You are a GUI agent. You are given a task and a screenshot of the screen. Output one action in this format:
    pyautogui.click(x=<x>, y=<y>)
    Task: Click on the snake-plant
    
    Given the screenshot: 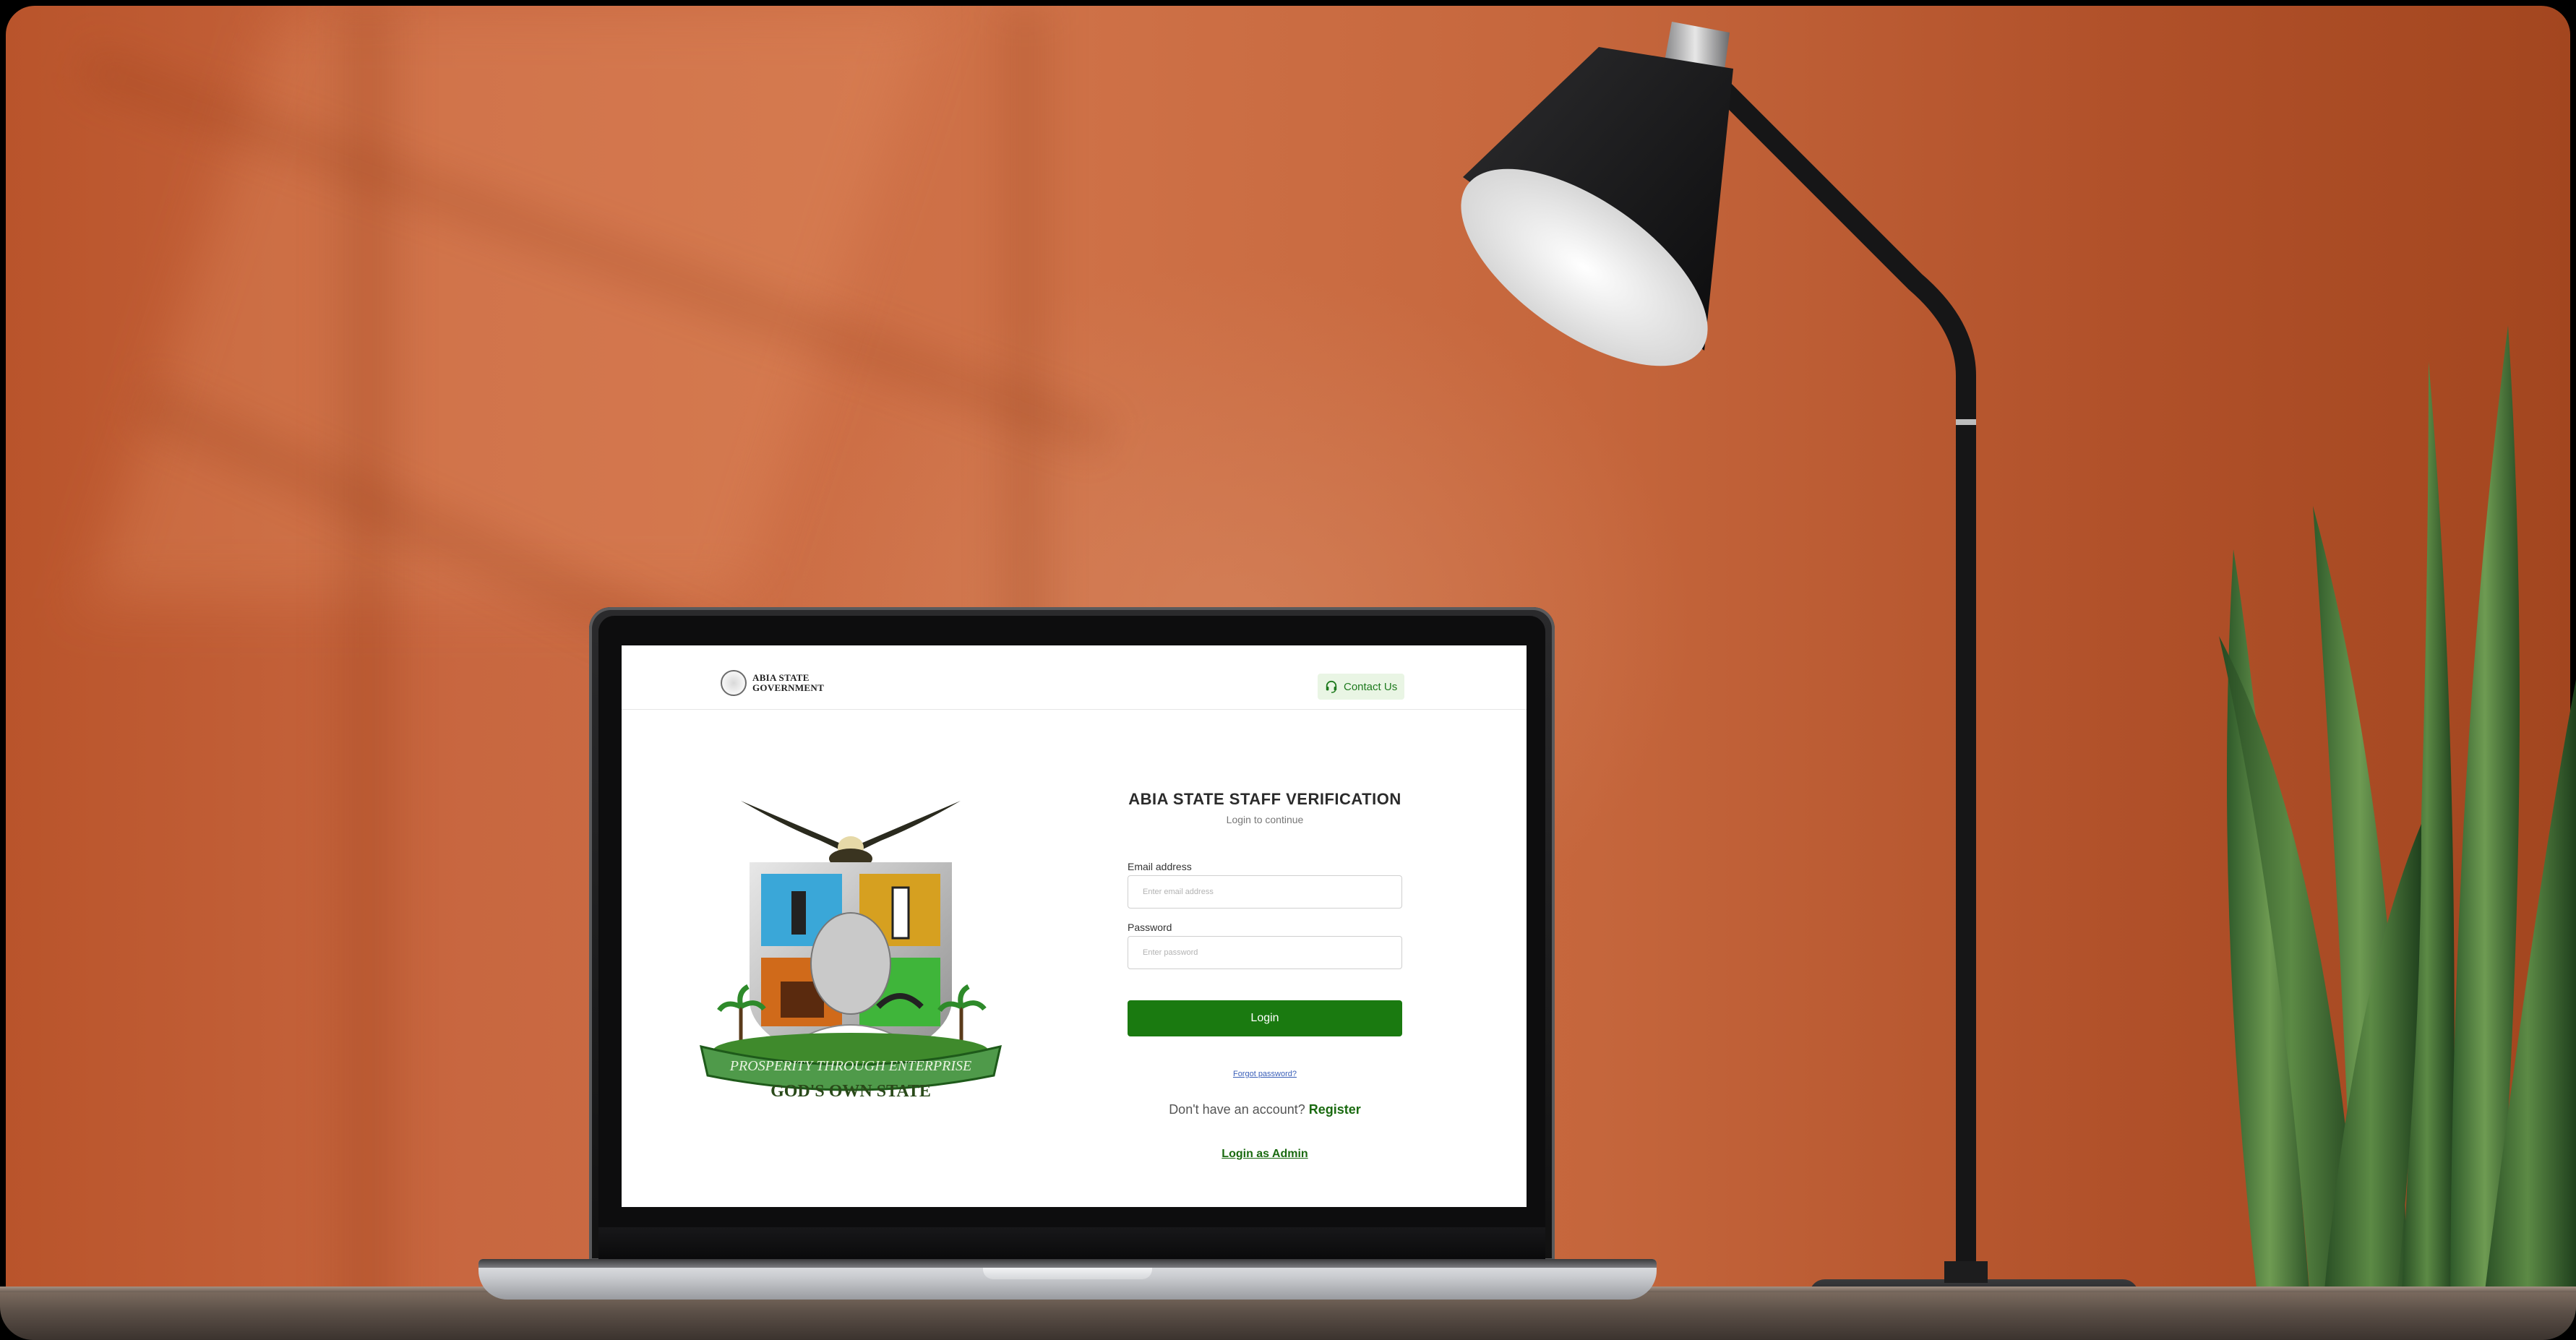 What is the action you would take?
    pyautogui.click(x=2397, y=831)
    